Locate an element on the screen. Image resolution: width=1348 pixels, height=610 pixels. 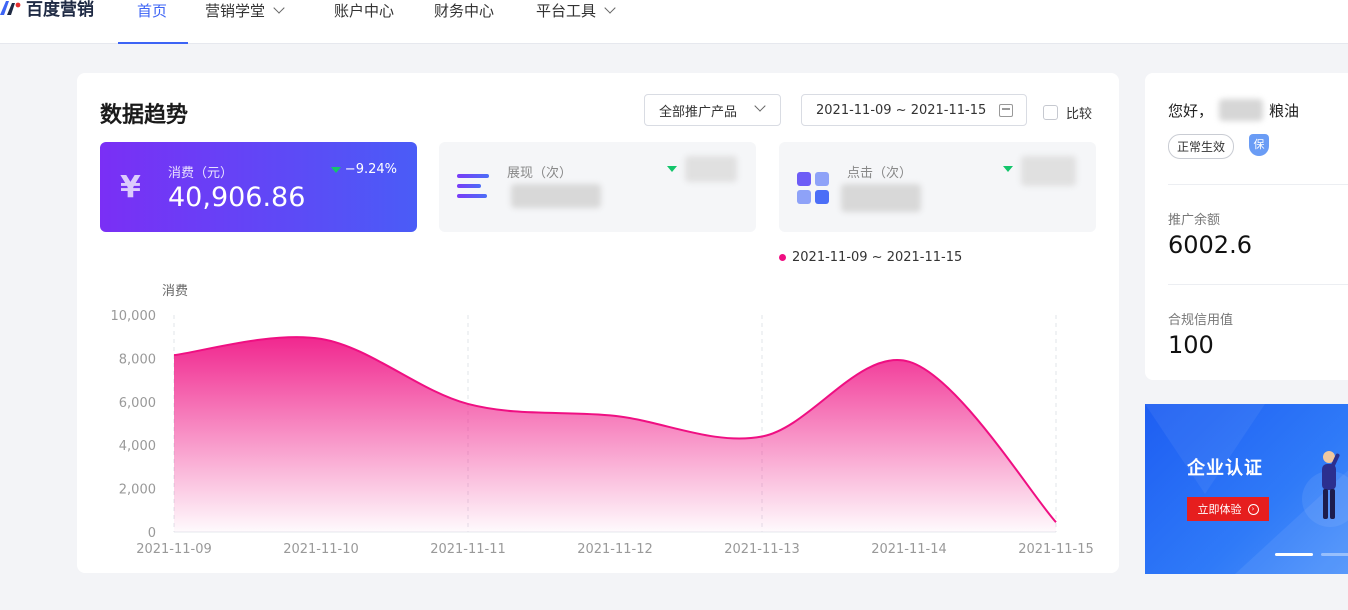
shield-icon: 保 is located at coordinates (1259, 145).